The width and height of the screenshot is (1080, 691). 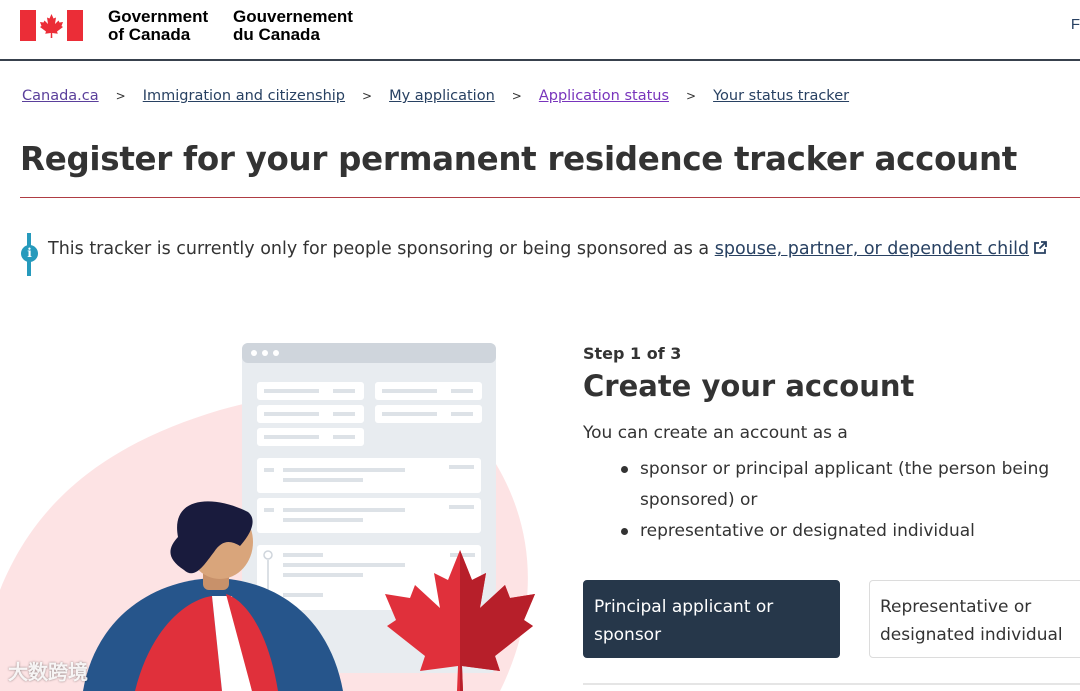 I want to click on breadcrumb-link-my-application: My application, so click(x=442, y=96).